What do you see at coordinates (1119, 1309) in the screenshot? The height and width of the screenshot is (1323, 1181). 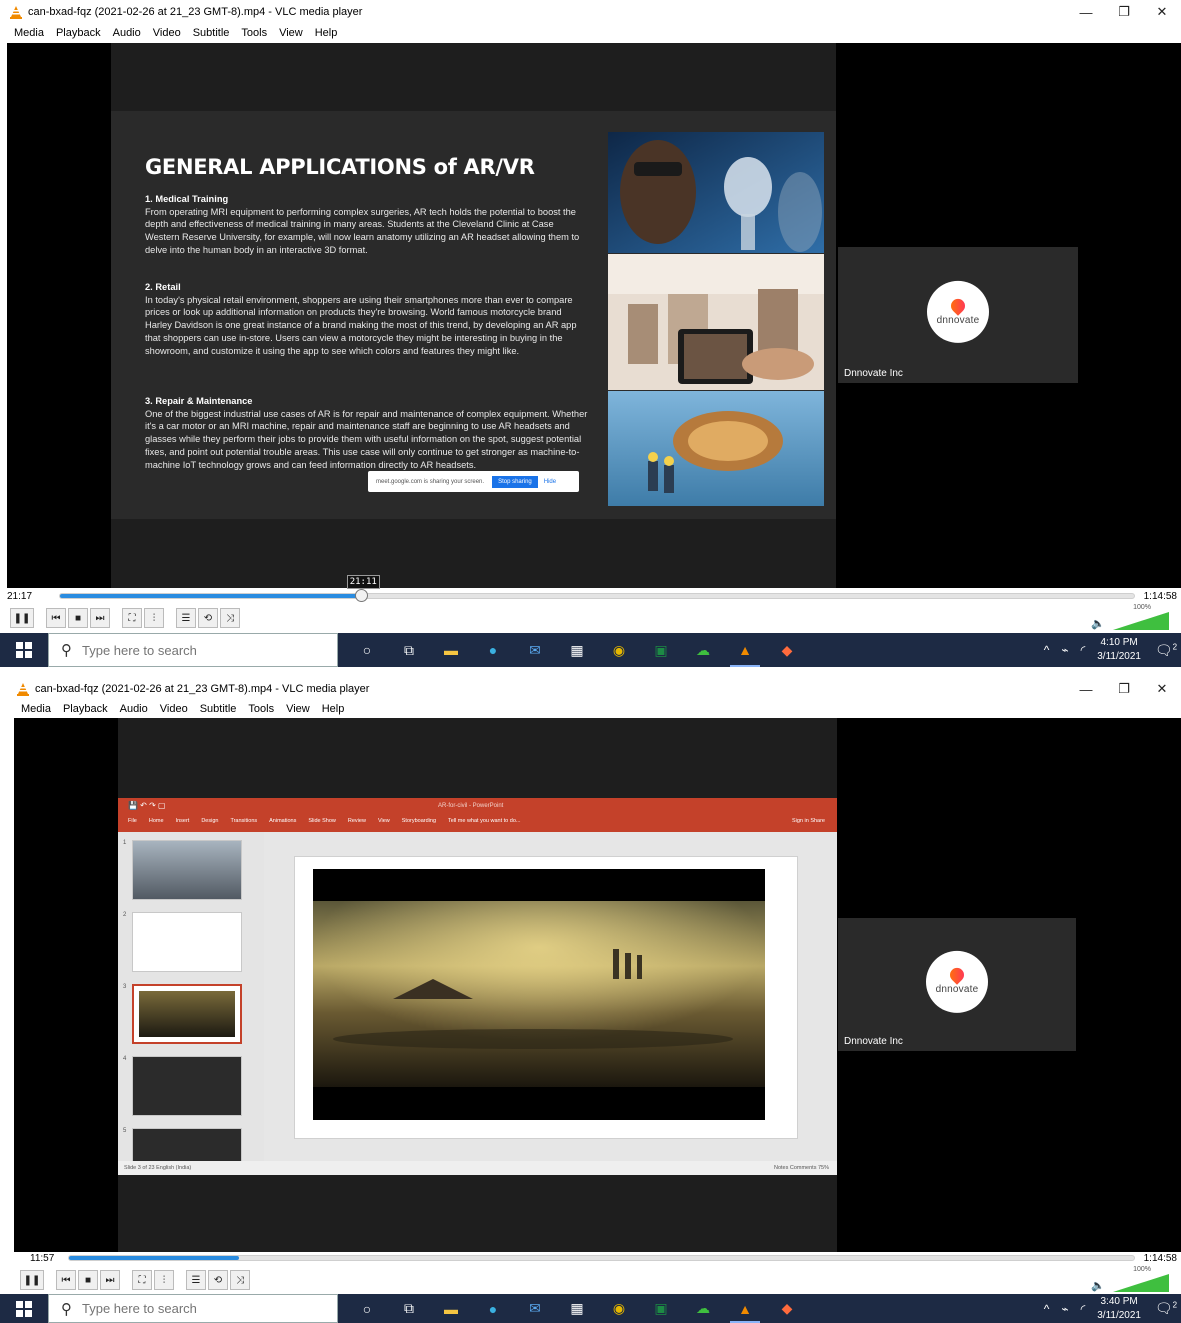 I see `taskbar-clock: 3:40 PM 3/11/2021` at bounding box center [1119, 1309].